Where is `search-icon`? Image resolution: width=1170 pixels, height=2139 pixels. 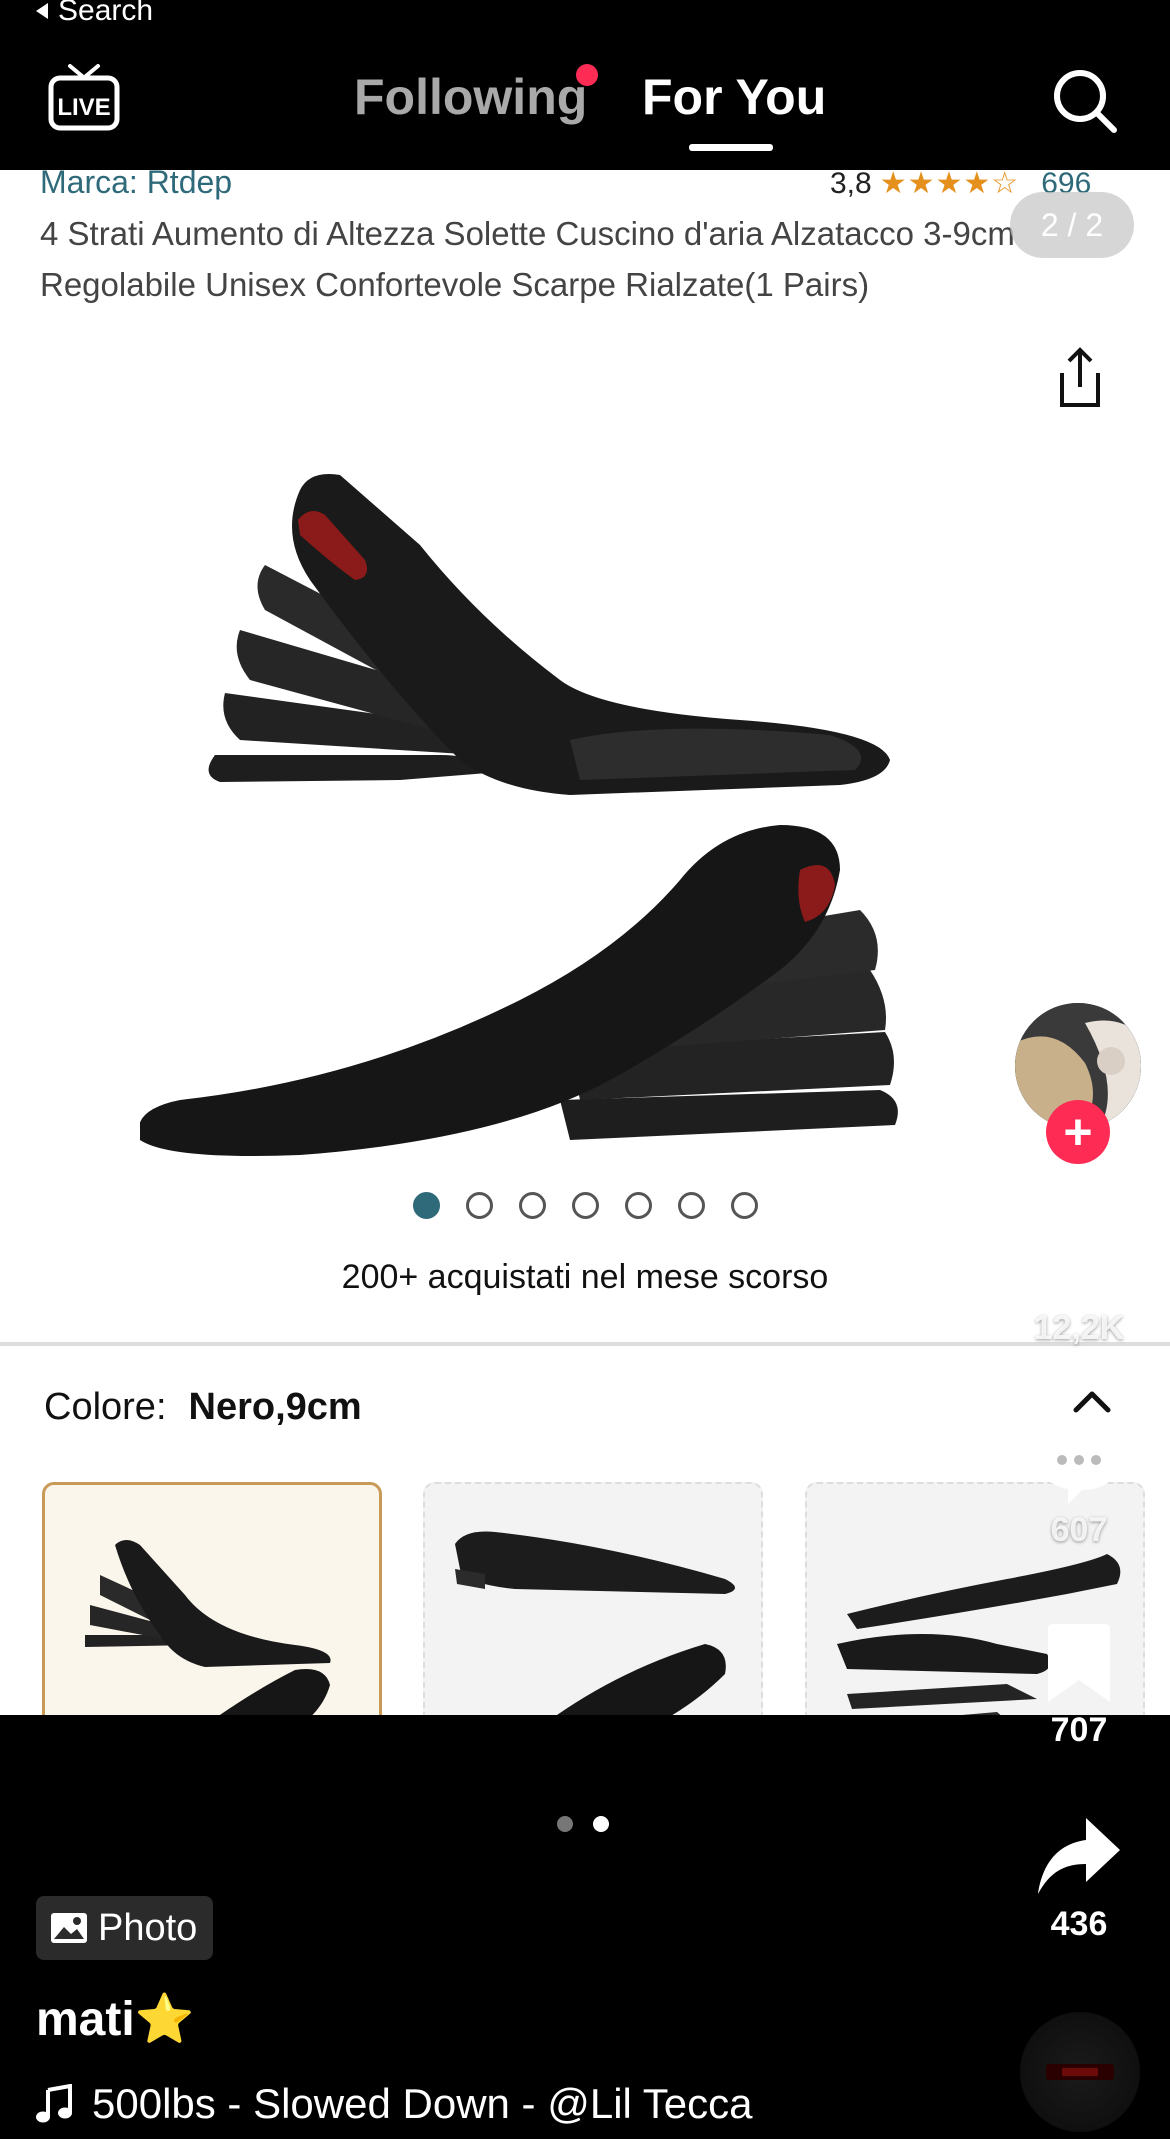
search-icon is located at coordinates (1085, 101).